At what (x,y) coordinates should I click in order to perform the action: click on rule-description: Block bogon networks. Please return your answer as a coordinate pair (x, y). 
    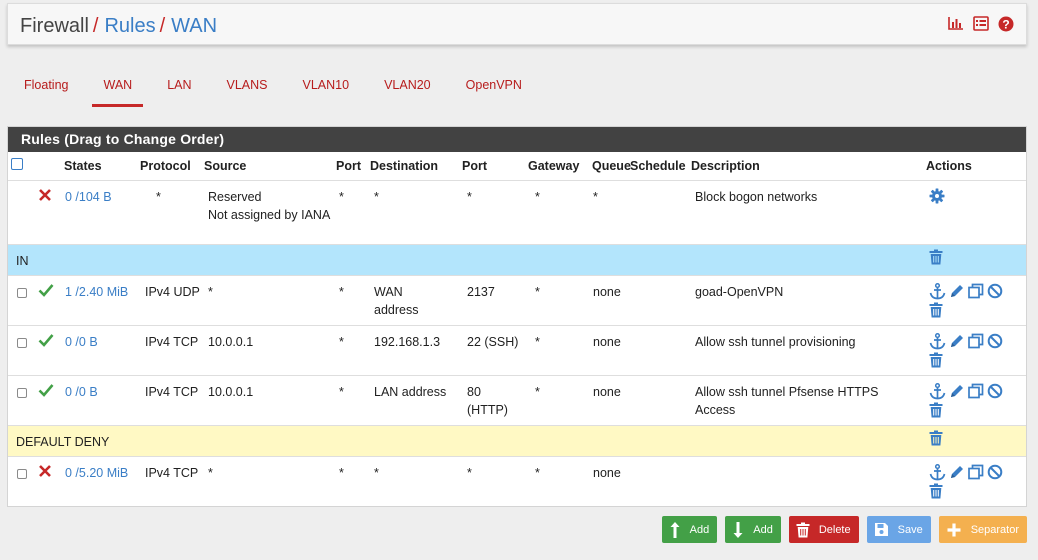
    Looking at the image, I should click on (808, 211).